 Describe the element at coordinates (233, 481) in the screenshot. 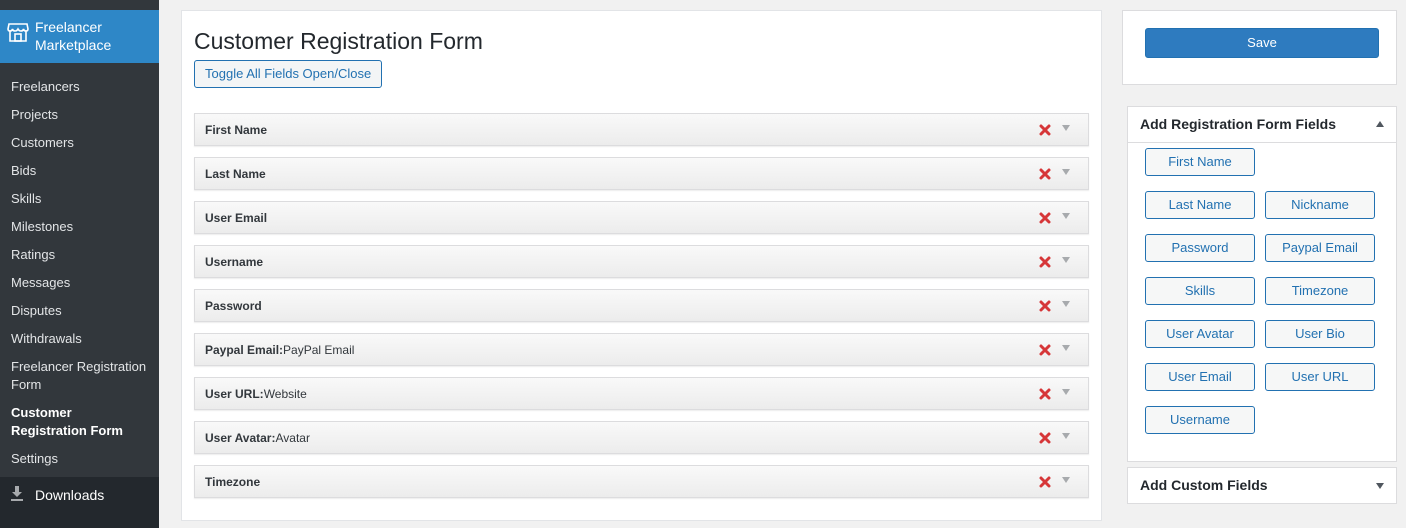

I see `field-name: Timezone` at that location.